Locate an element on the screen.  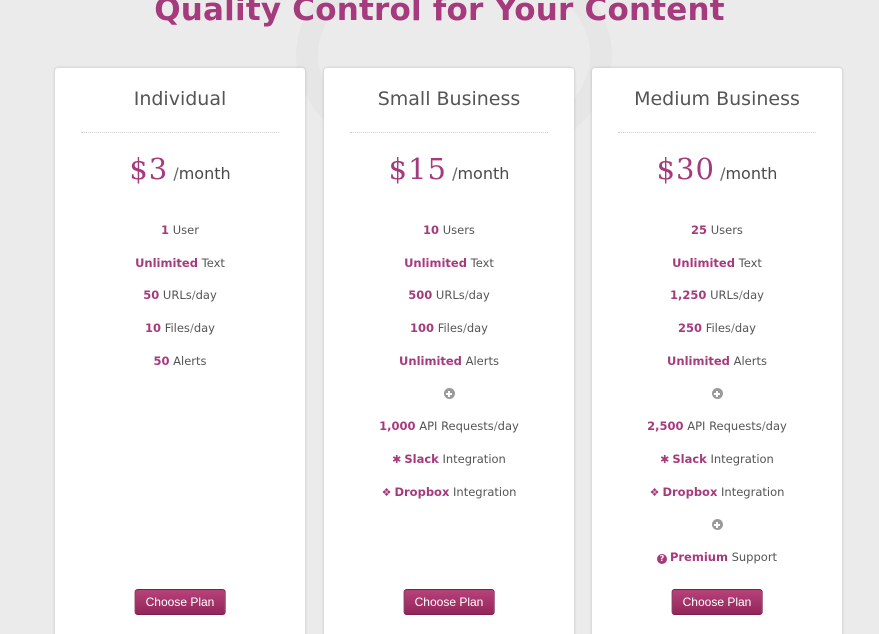
feature-value: 250 is located at coordinates (690, 328).